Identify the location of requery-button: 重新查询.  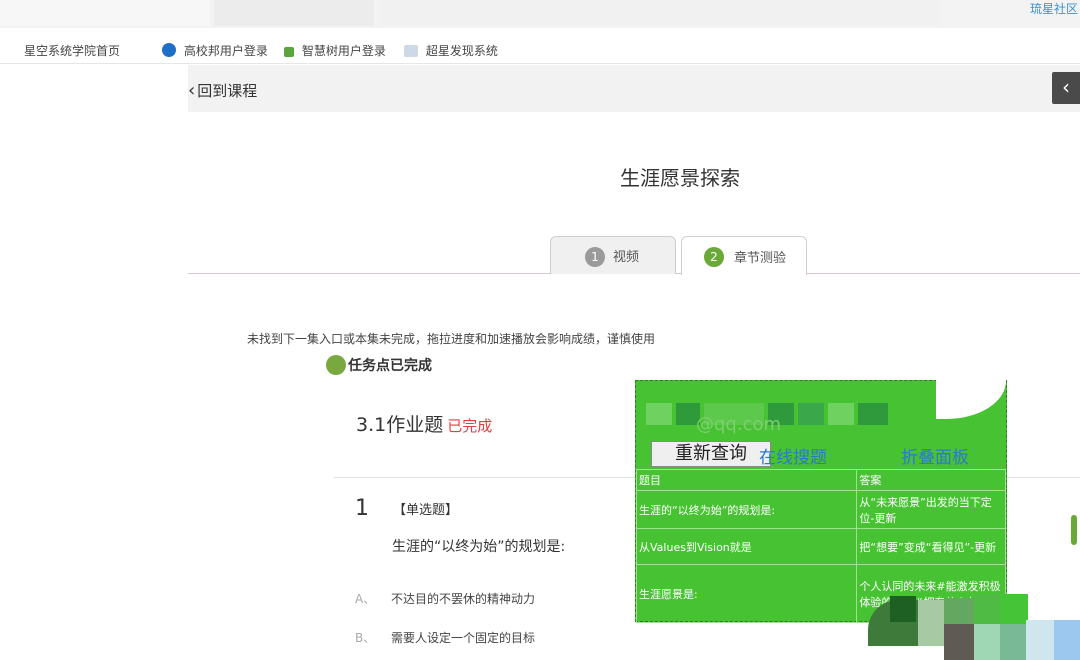
(711, 454).